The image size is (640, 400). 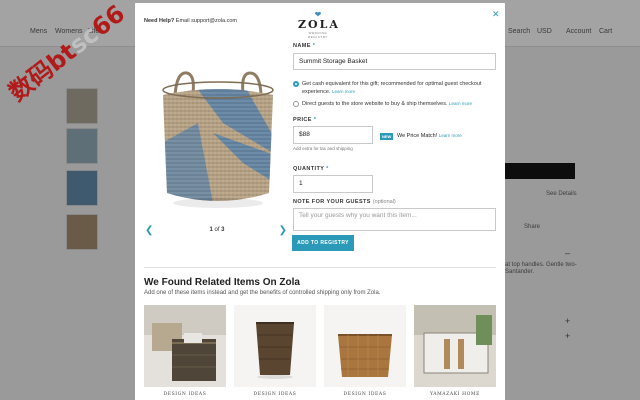 I want to click on logo-word: ZOLA, so click(x=319, y=24).